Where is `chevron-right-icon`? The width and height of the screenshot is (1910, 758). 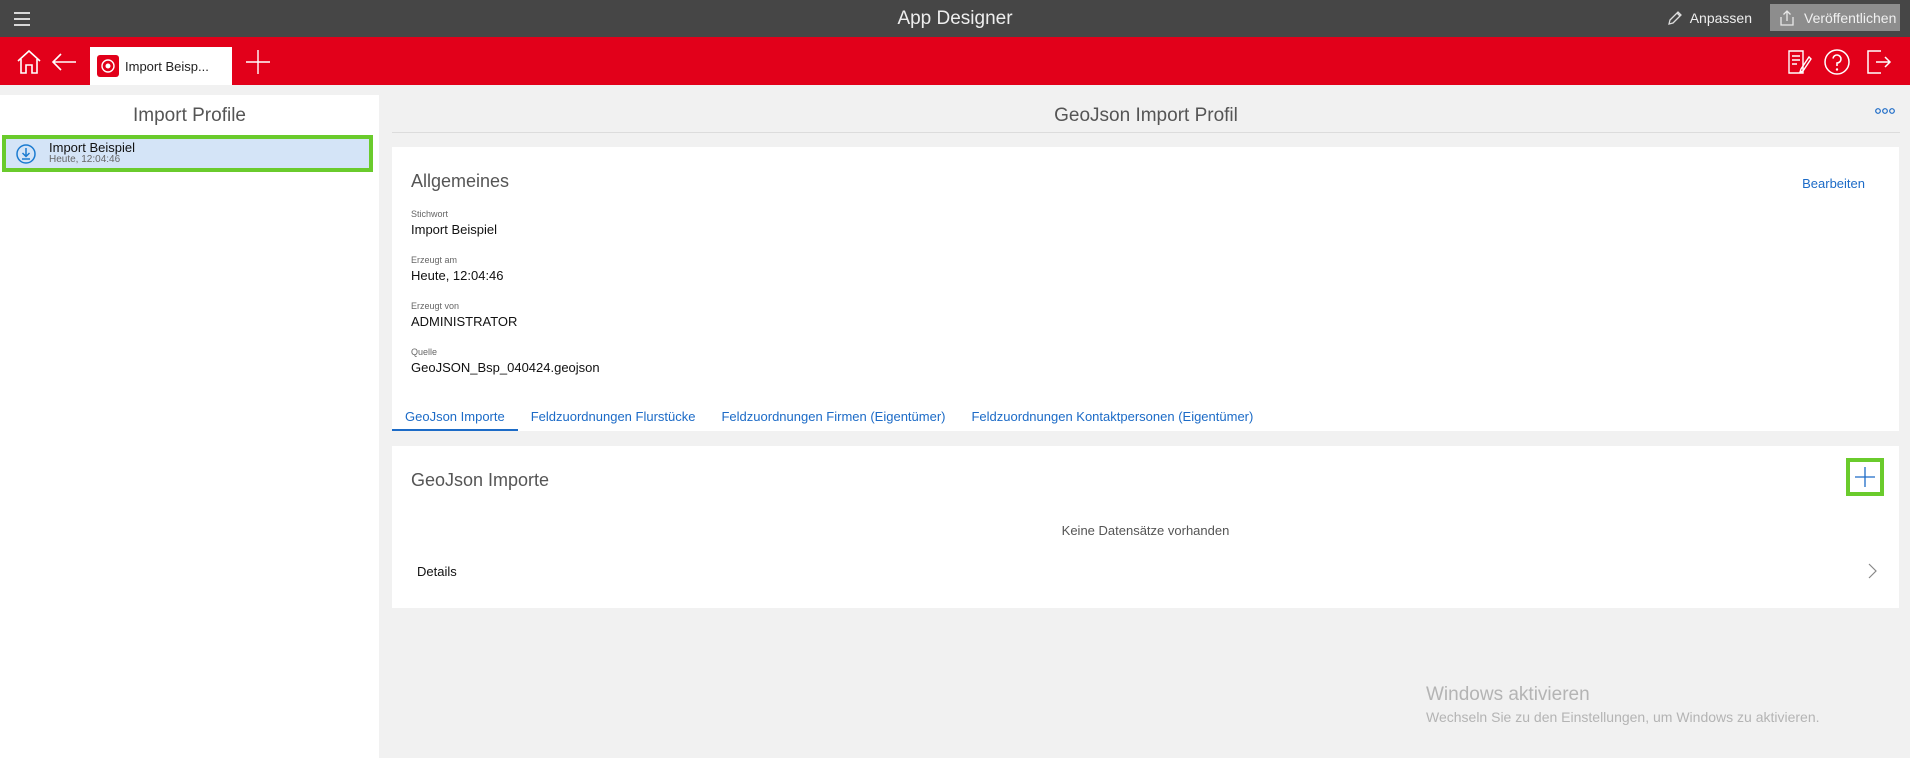 chevron-right-icon is located at coordinates (1872, 571).